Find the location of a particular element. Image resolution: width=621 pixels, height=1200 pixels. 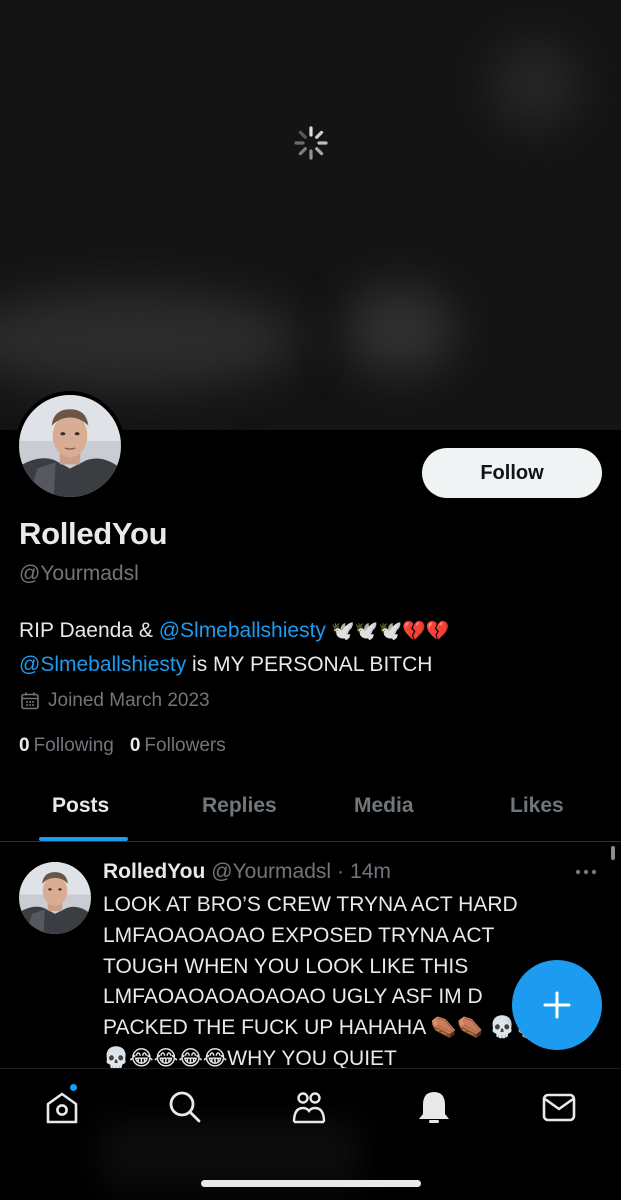

post-header: RolledYou @Yourmadsl · 14m is located at coordinates (247, 872).